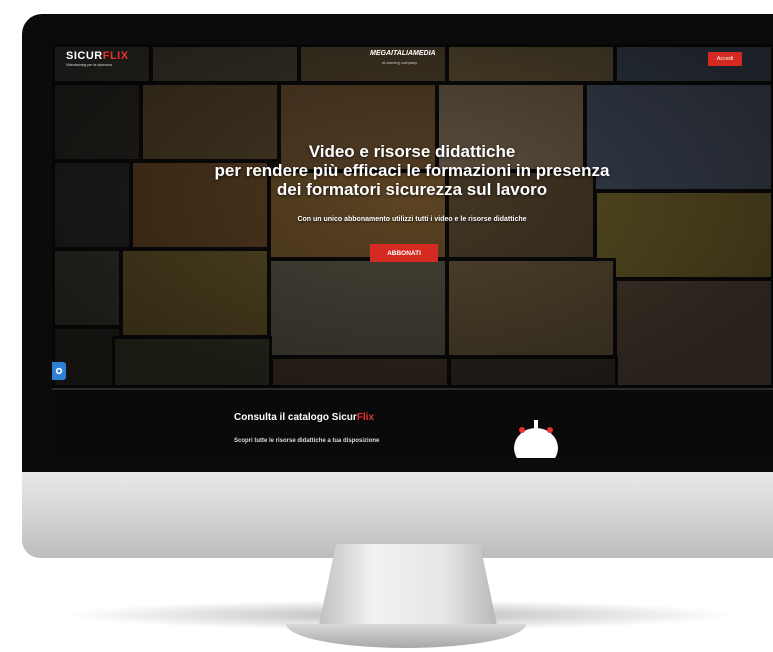 The height and width of the screenshot is (652, 773). What do you see at coordinates (536, 438) in the screenshot?
I see `robot-mascot-icon` at bounding box center [536, 438].